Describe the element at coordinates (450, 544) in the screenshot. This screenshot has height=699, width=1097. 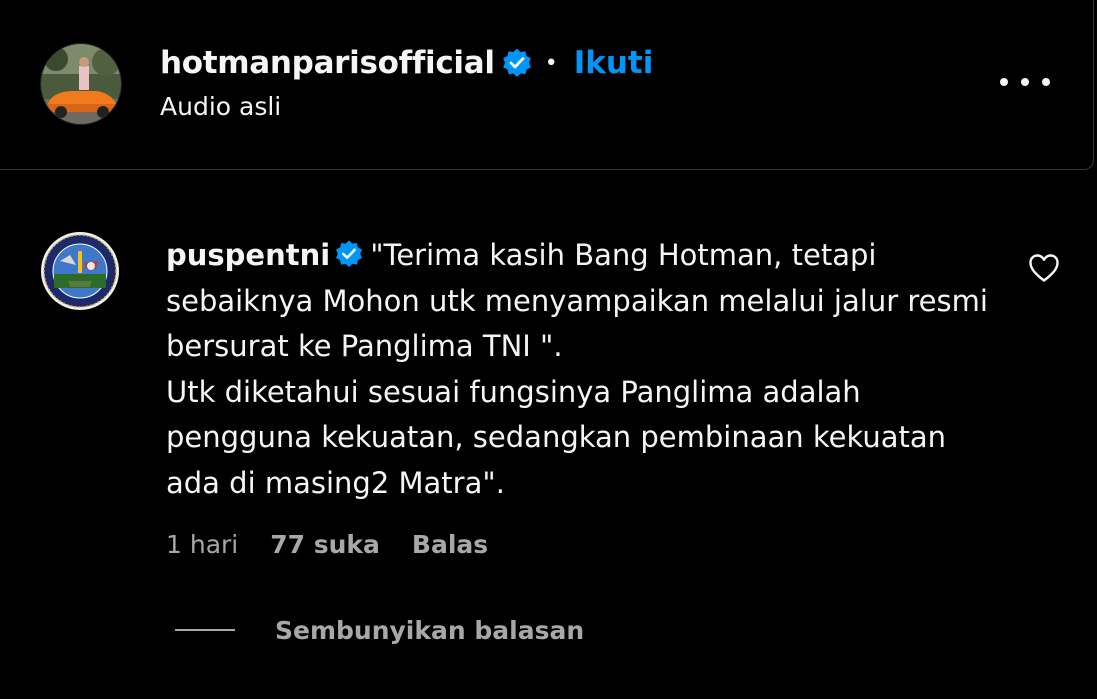
I see `reply-button: Balas` at that location.